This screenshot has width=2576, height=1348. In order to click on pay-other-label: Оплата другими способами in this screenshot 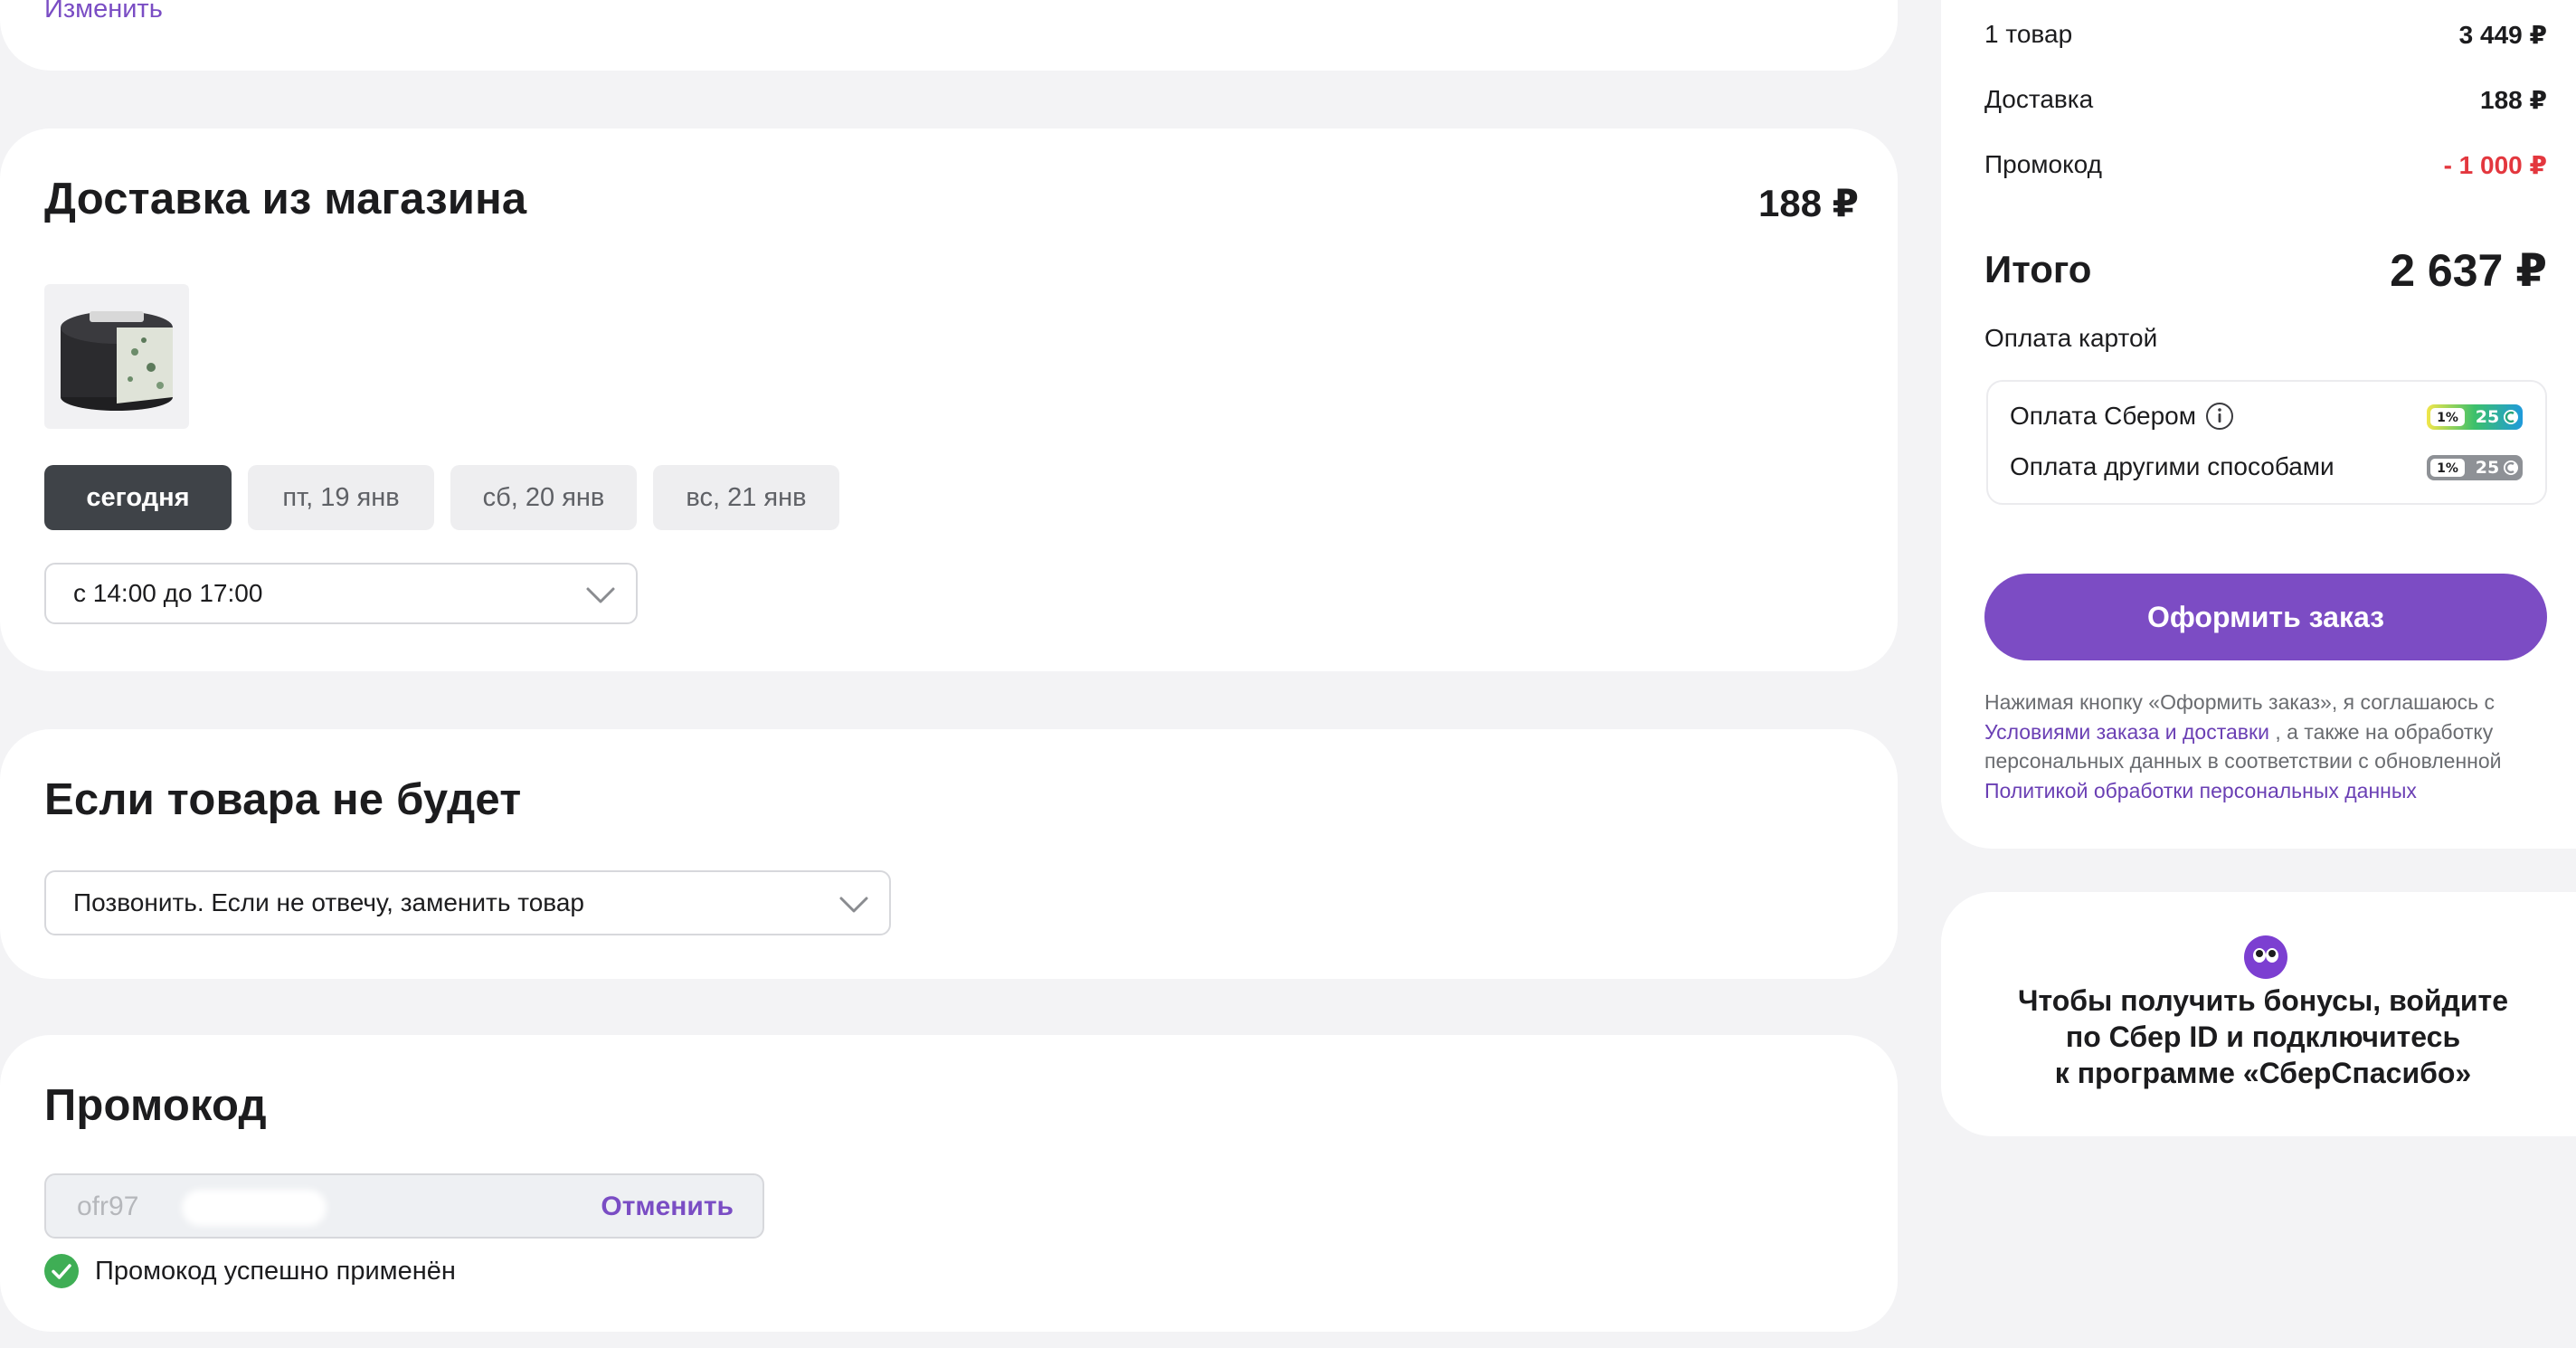, I will do `click(2172, 466)`.